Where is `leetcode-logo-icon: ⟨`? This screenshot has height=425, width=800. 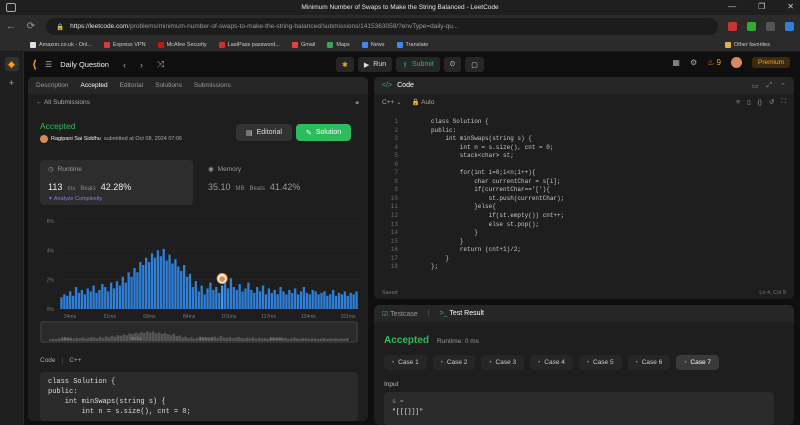
leetcode-logo-icon: ⟨ is located at coordinates (34, 64).